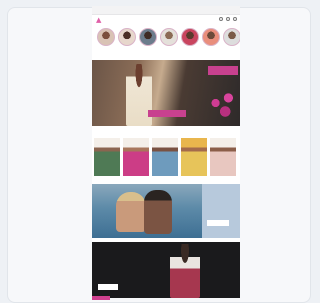  I want to click on header-icons, so click(228, 19).